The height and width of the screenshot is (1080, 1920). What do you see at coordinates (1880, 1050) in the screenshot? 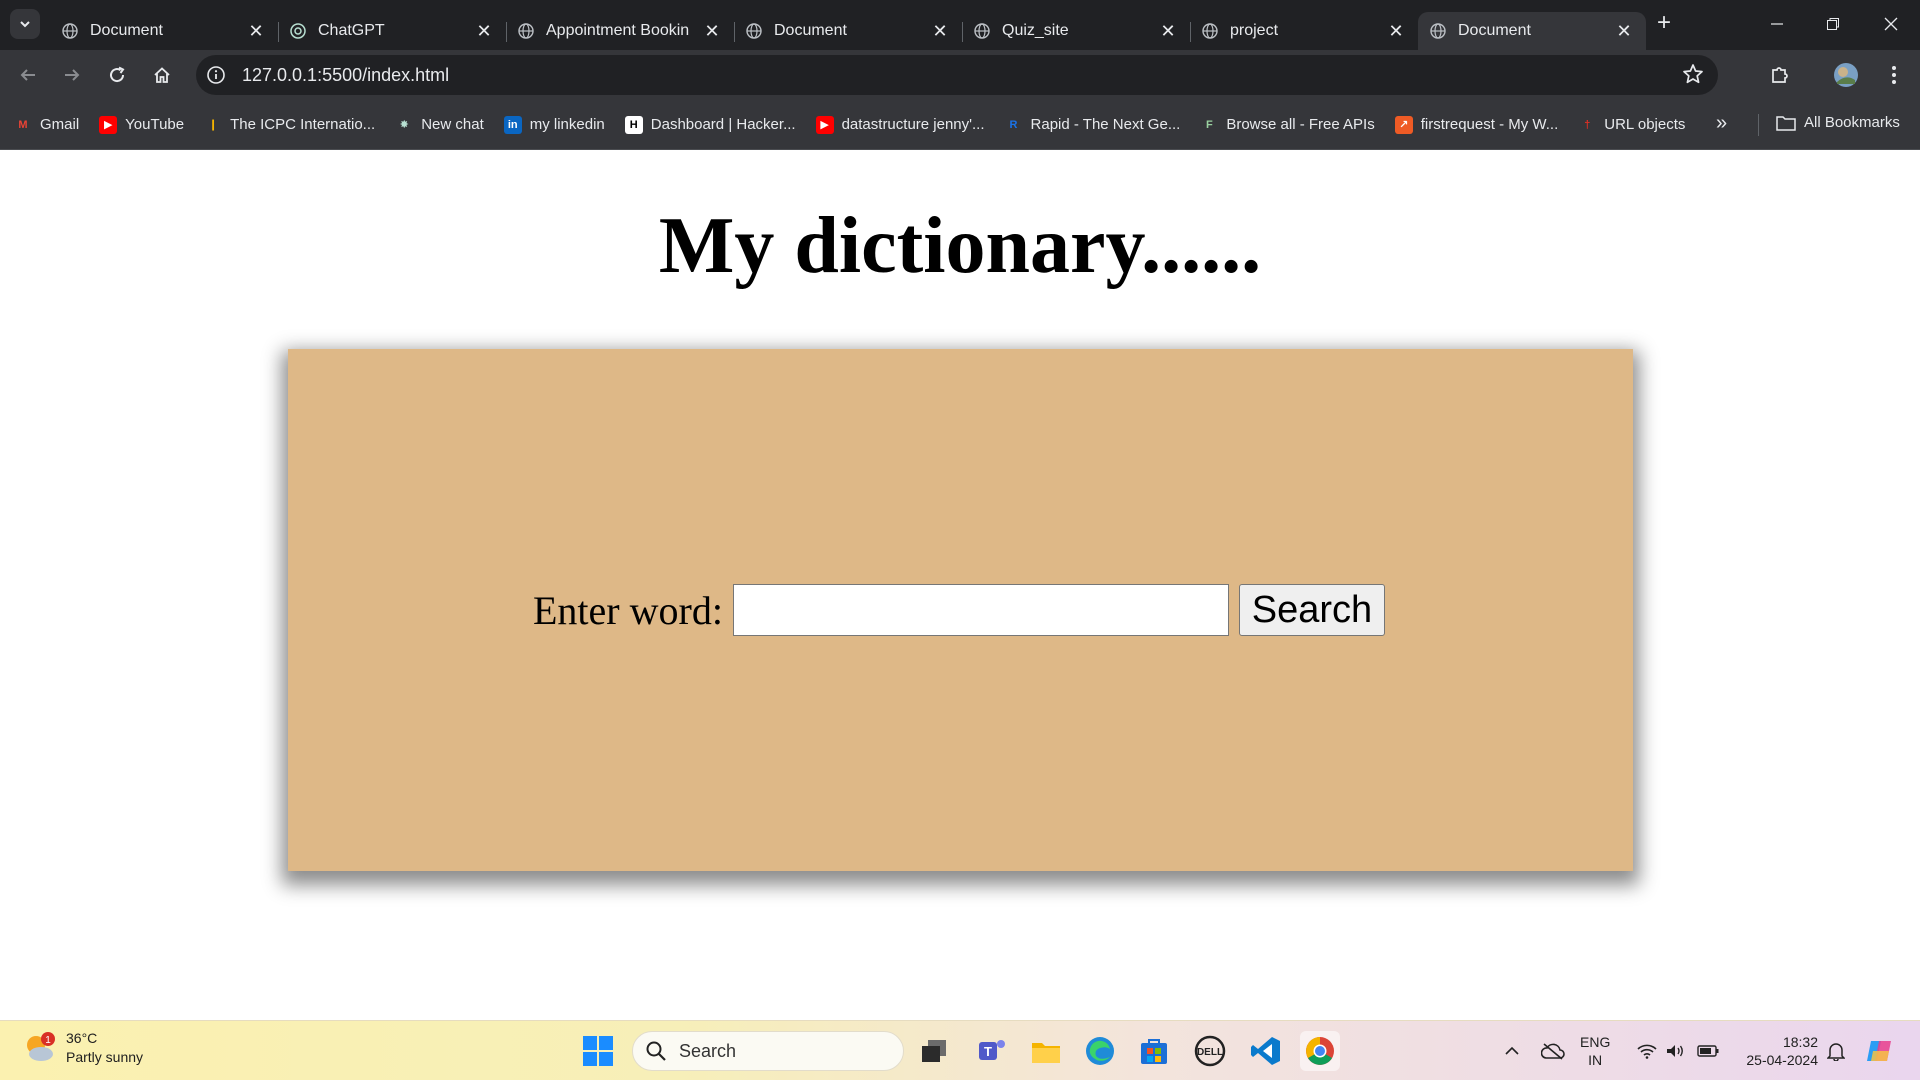
I see `copilot-button` at bounding box center [1880, 1050].